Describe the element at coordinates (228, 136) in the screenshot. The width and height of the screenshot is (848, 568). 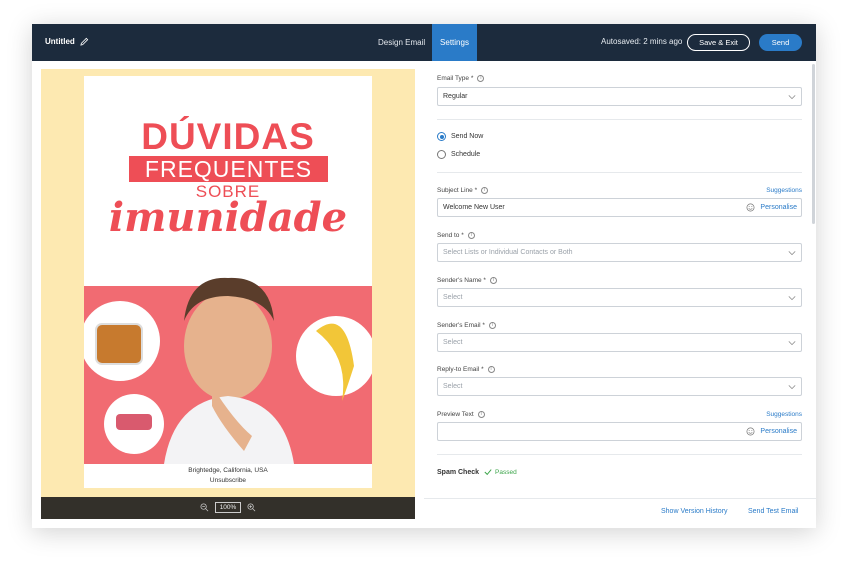
I see `headline-duvidas: DÚVIDAS` at that location.